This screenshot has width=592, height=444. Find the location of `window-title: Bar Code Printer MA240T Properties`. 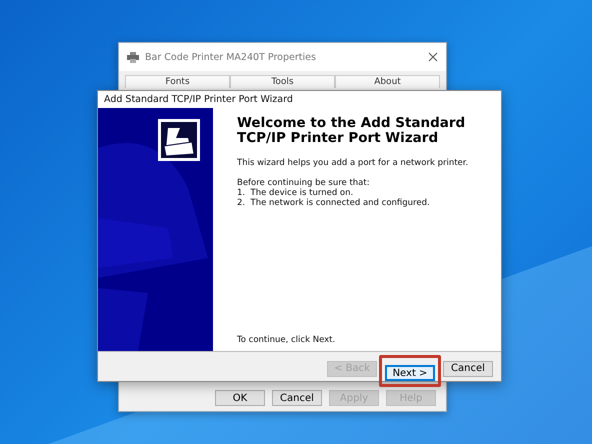

window-title: Bar Code Printer MA240T Properties is located at coordinates (230, 57).